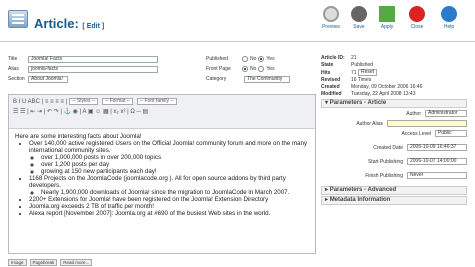  What do you see at coordinates (69, 23) in the screenshot?
I see `page-title: Article: [ Edit ]` at bounding box center [69, 23].